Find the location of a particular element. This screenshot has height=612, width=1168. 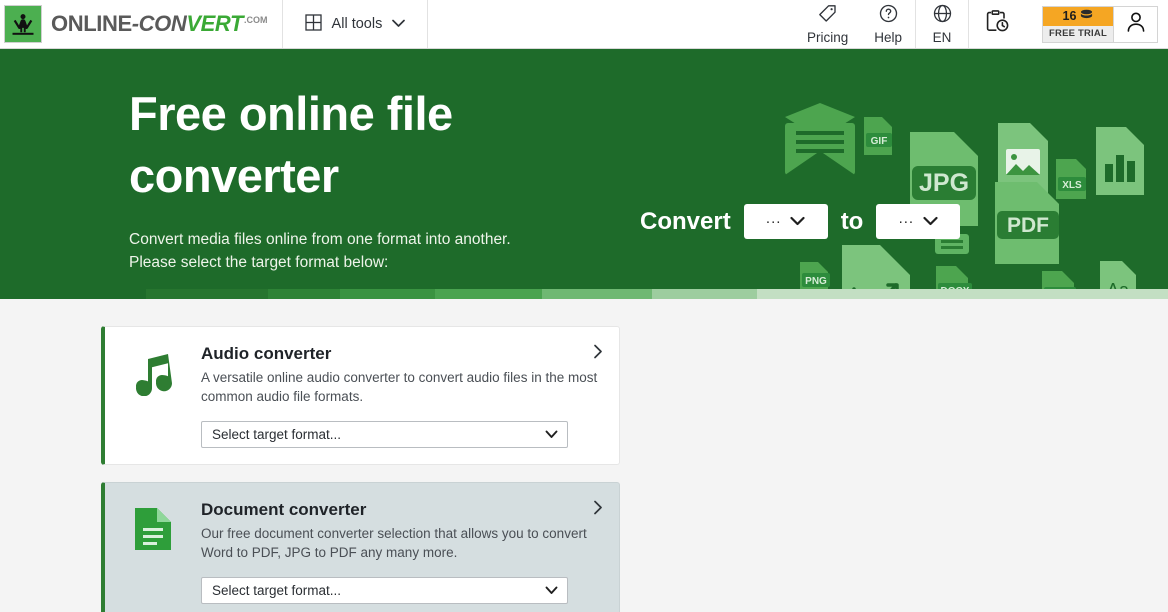

top-navigation-bar: ONLINE-CONVERT.COM All tools Pricing is located at coordinates (584, 24).